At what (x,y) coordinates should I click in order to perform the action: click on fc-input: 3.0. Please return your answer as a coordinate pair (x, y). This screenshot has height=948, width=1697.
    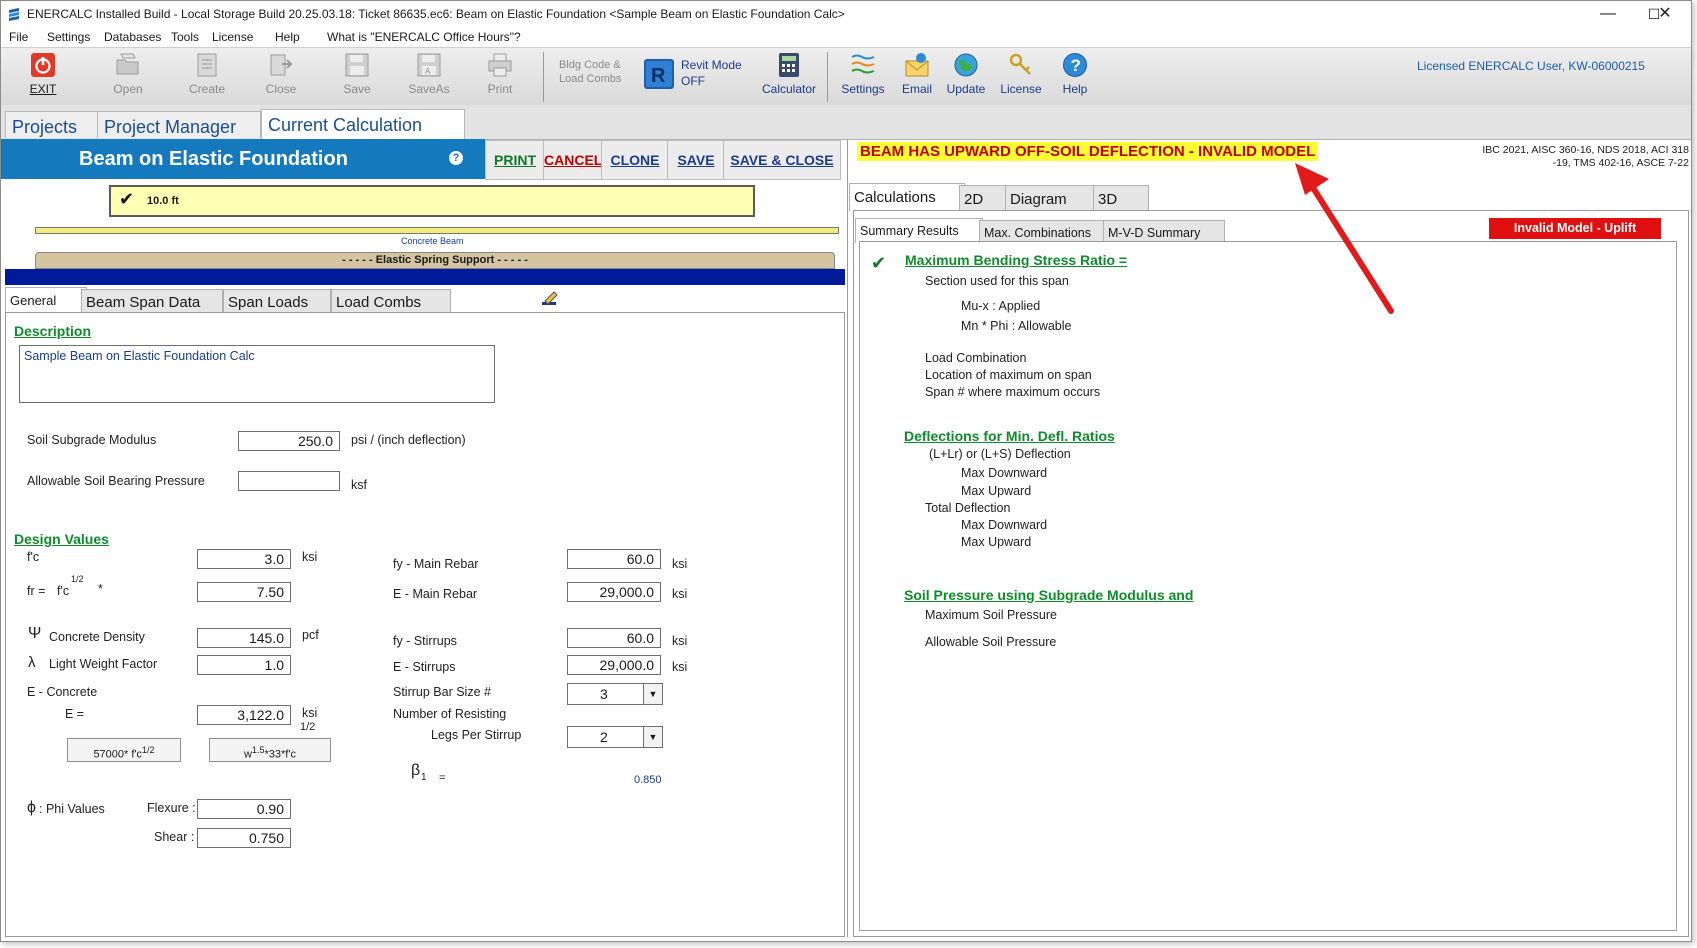
    Looking at the image, I should click on (244, 559).